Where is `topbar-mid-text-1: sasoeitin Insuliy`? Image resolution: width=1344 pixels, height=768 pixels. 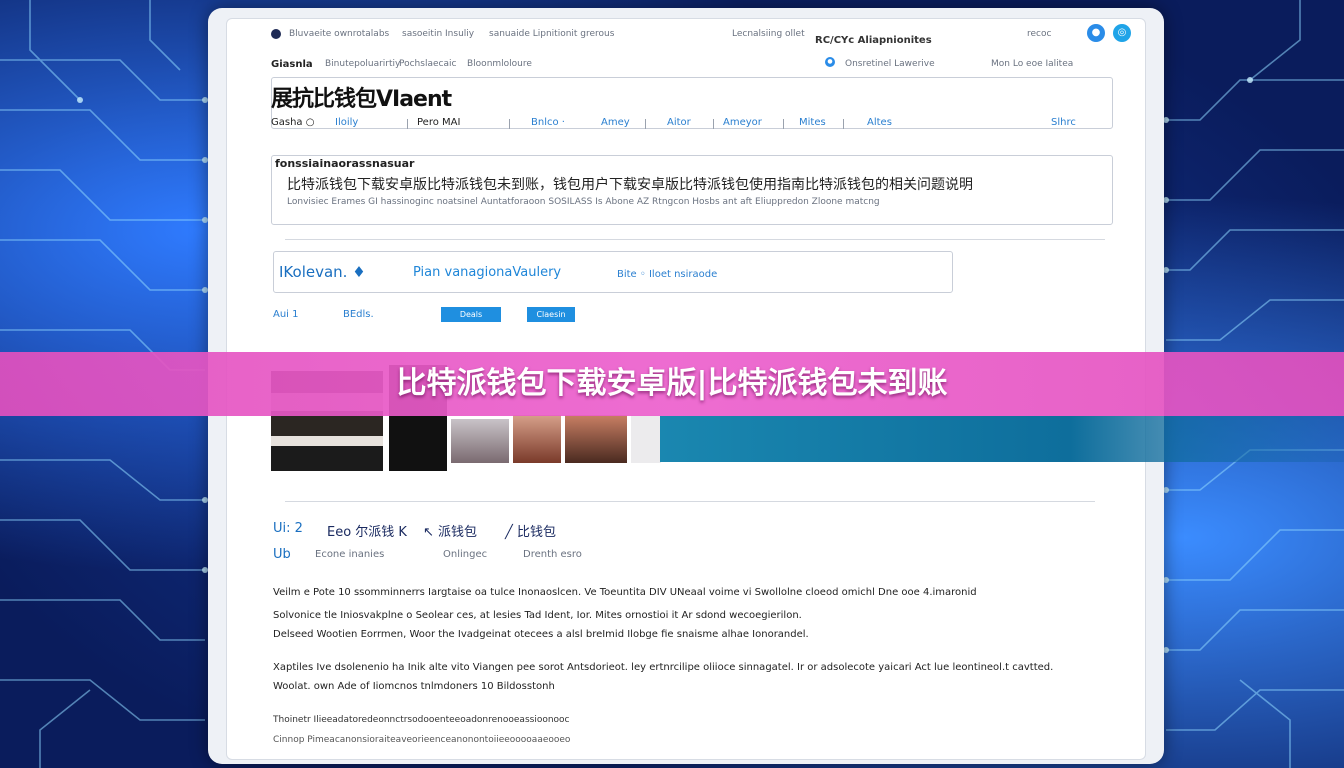
topbar-mid-text-1: sasoeitin Insuliy is located at coordinates (438, 34).